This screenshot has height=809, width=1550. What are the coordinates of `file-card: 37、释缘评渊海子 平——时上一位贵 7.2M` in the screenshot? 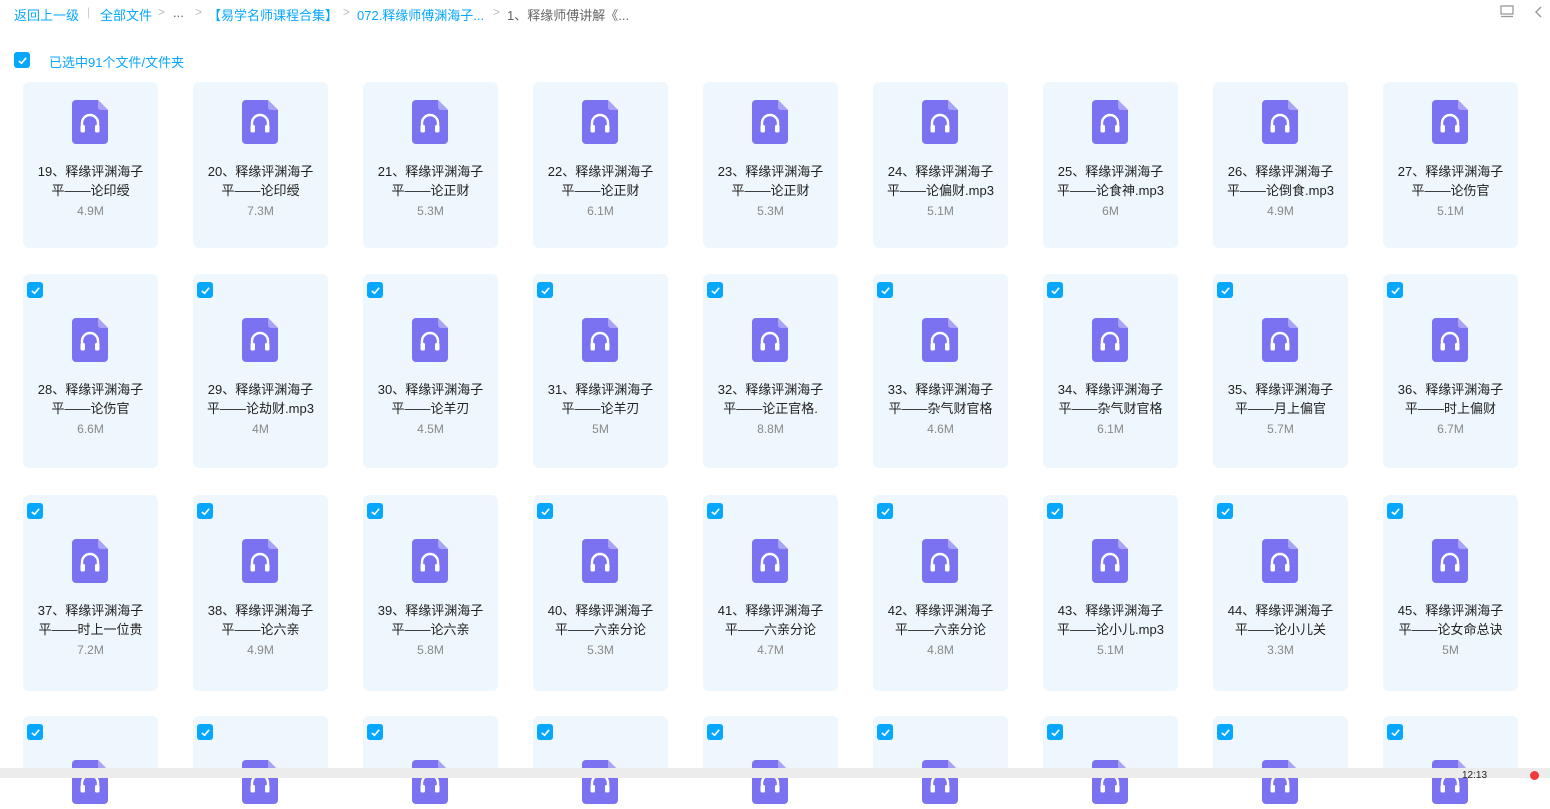 It's located at (90, 593).